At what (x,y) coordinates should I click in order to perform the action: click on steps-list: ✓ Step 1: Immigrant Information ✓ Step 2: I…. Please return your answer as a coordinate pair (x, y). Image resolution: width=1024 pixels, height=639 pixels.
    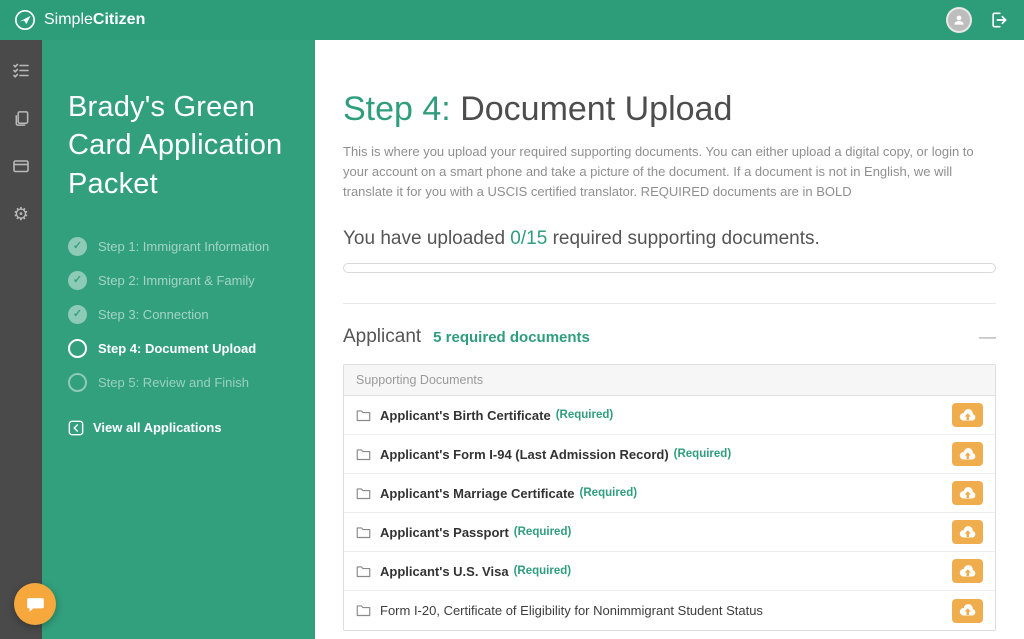
    Looking at the image, I should click on (178, 314).